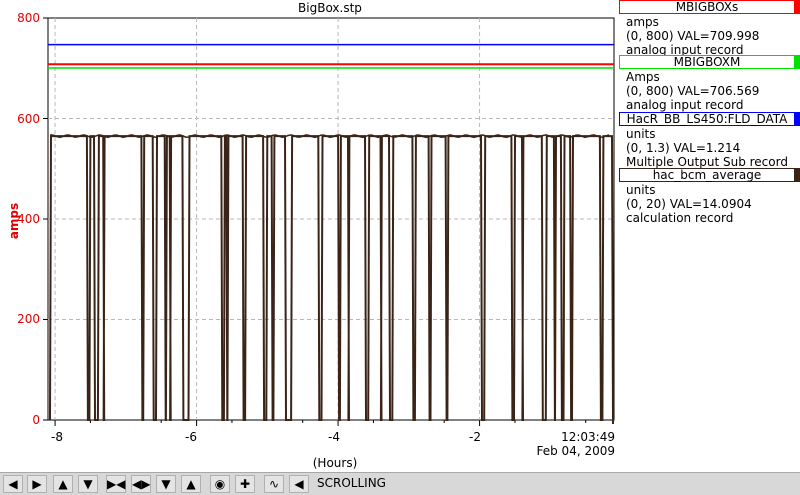  What do you see at coordinates (191, 484) in the screenshot?
I see `zoom-out-y-icon: ▲` at bounding box center [191, 484].